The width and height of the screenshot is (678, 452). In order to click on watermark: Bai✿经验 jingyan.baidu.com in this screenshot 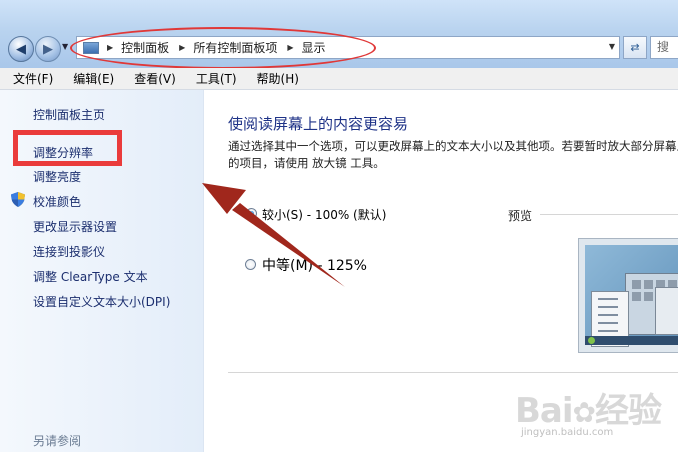, I will do `click(596, 415)`.